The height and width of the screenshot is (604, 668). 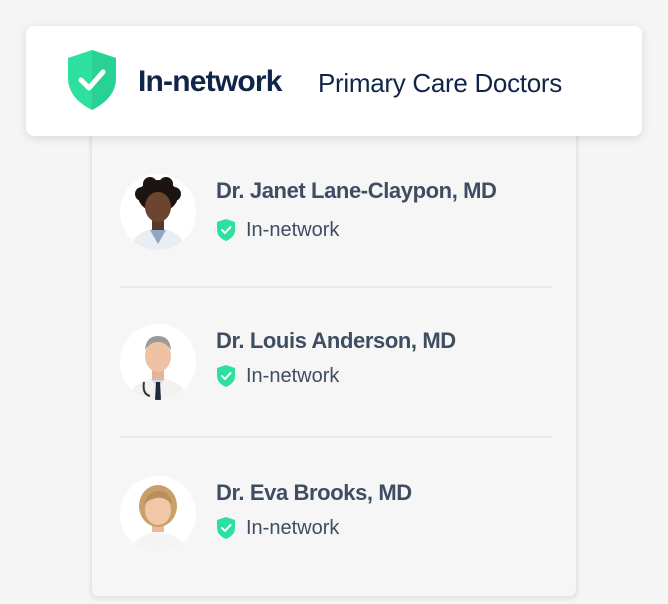 I want to click on page-subtitle: Primary Care Doctors, so click(x=440, y=83).